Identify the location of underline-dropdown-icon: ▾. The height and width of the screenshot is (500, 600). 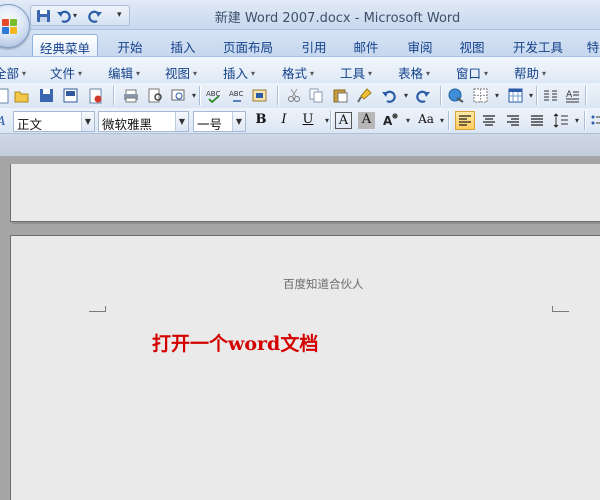
(327, 120).